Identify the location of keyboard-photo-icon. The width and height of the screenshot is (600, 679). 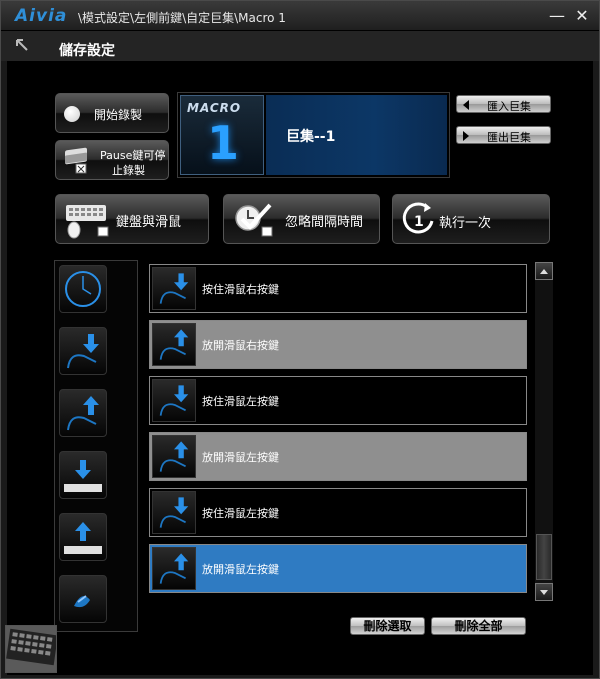
(31, 649).